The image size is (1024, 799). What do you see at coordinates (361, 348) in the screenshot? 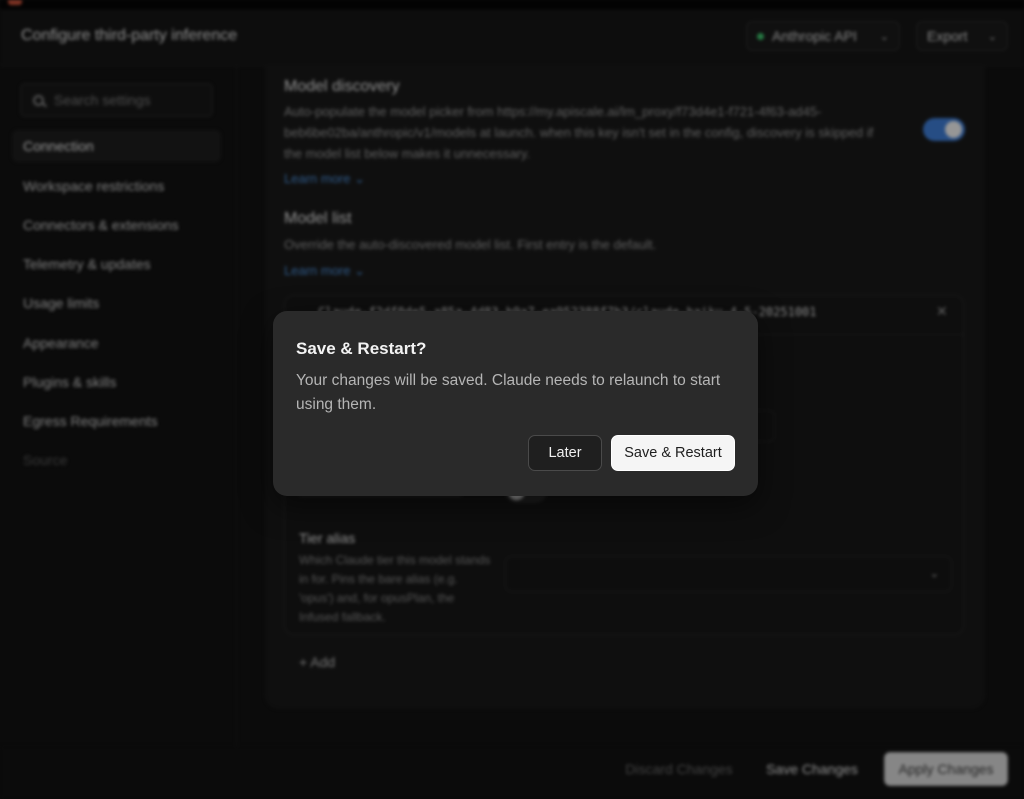
I see `dialog-title: Save & Restart?` at bounding box center [361, 348].